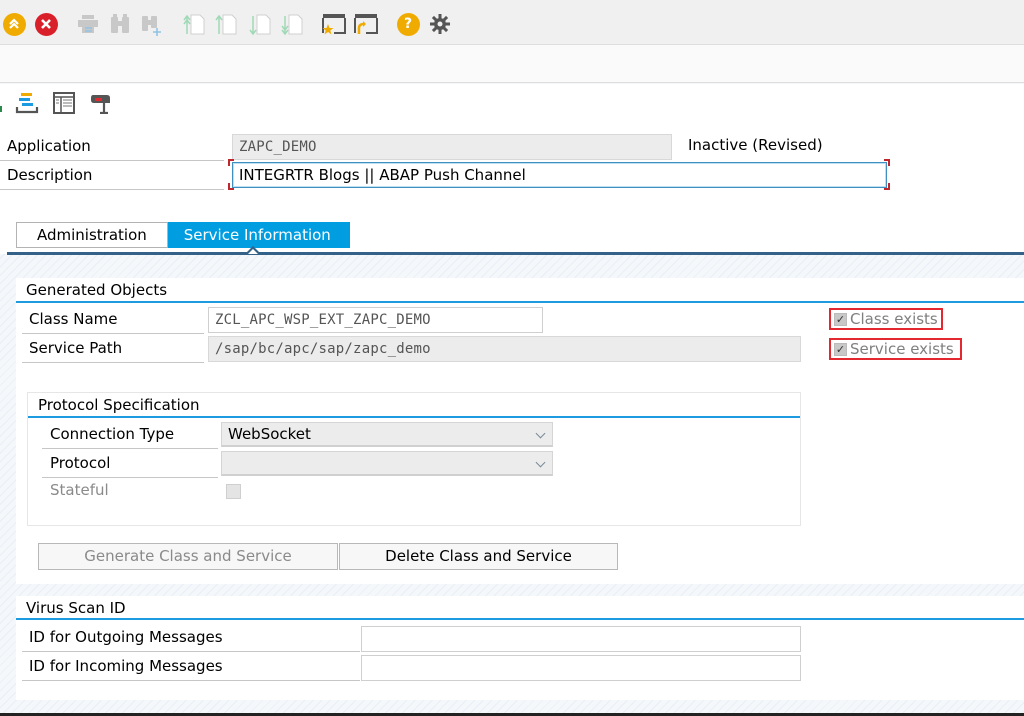 The width and height of the screenshot is (1024, 716). What do you see at coordinates (902, 349) in the screenshot?
I see `service-exists-label: Service exists` at bounding box center [902, 349].